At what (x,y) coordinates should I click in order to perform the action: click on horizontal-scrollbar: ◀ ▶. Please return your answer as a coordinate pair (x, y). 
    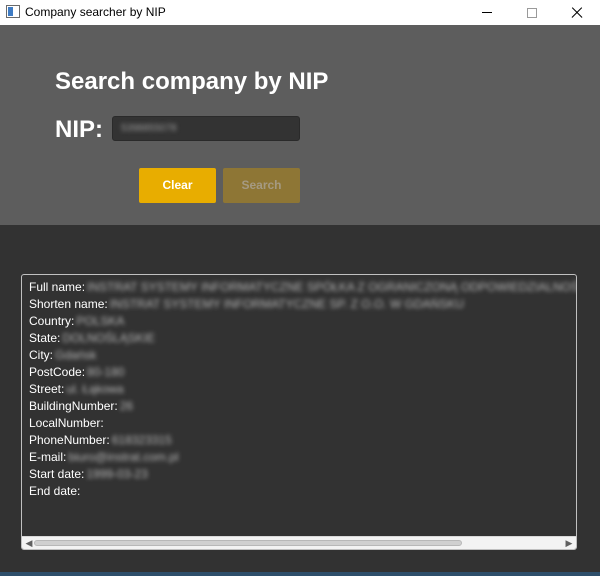
    Looking at the image, I should click on (299, 542).